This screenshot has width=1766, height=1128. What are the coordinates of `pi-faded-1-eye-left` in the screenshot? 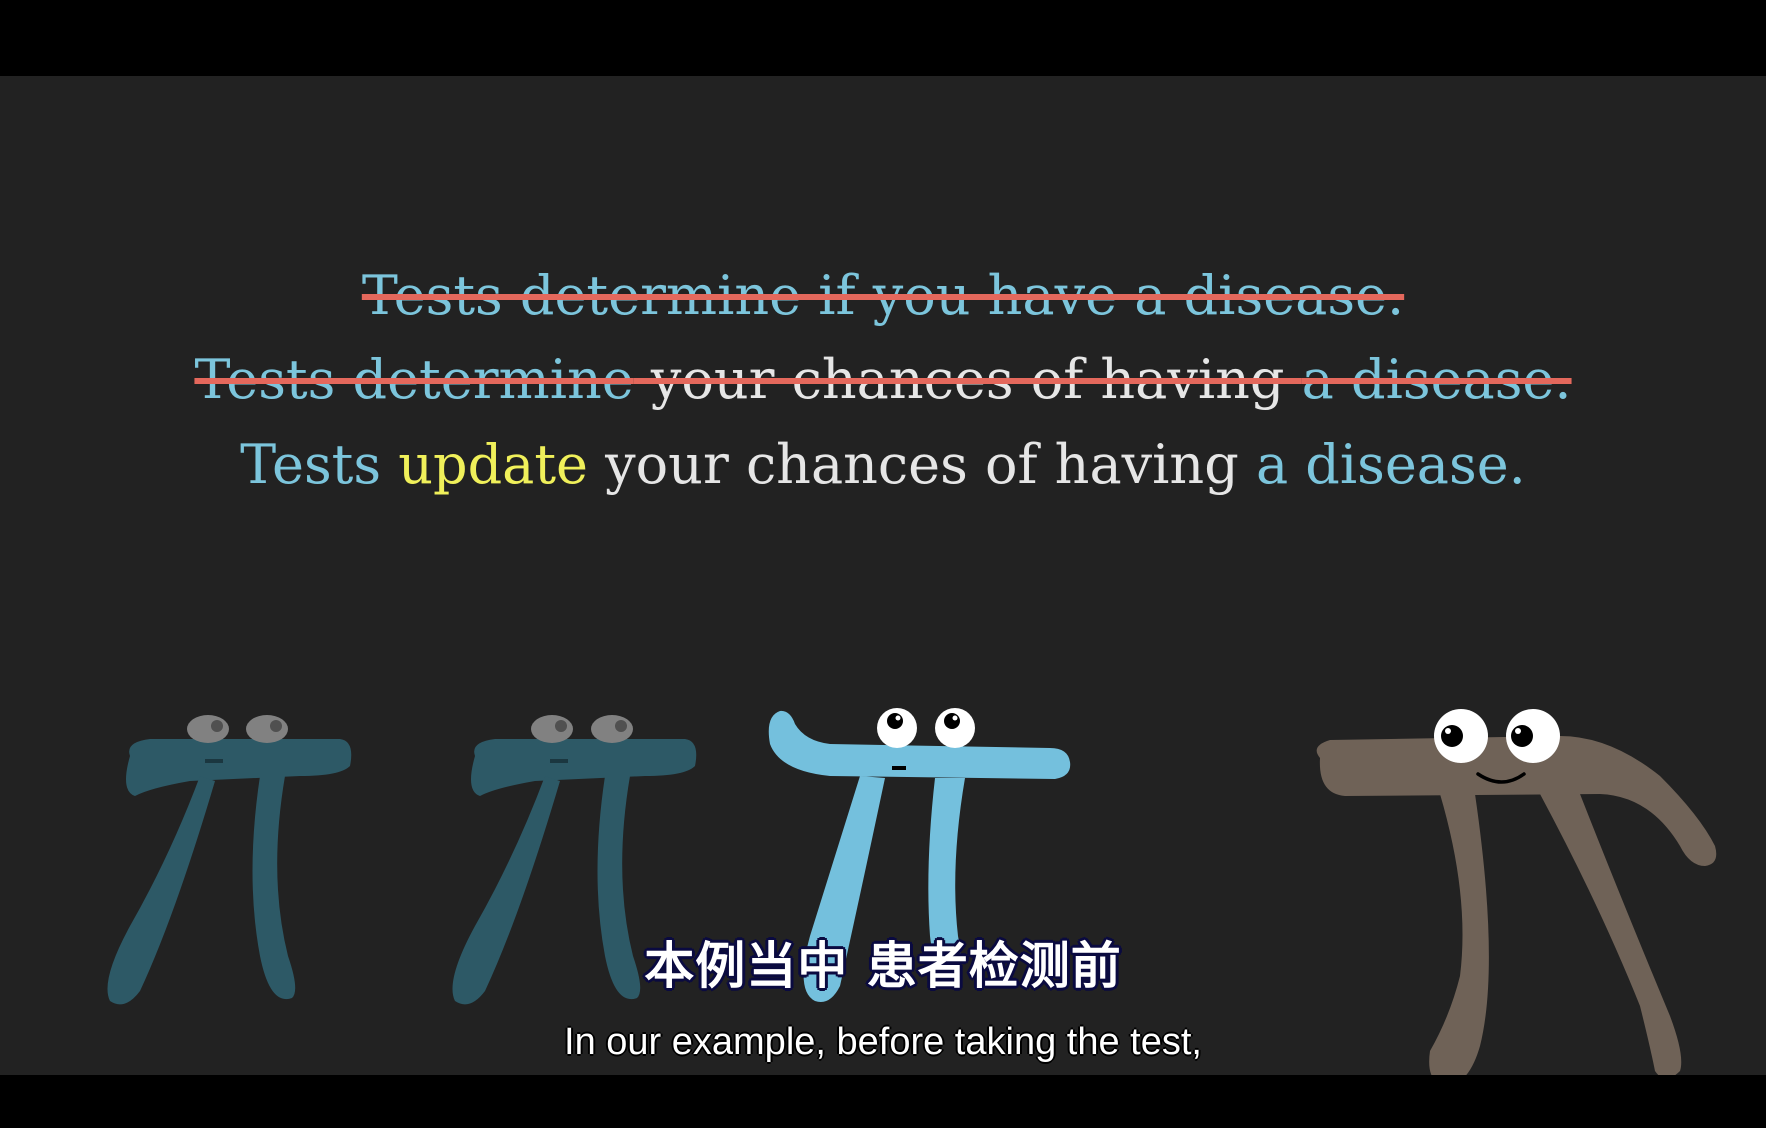 It's located at (208, 729).